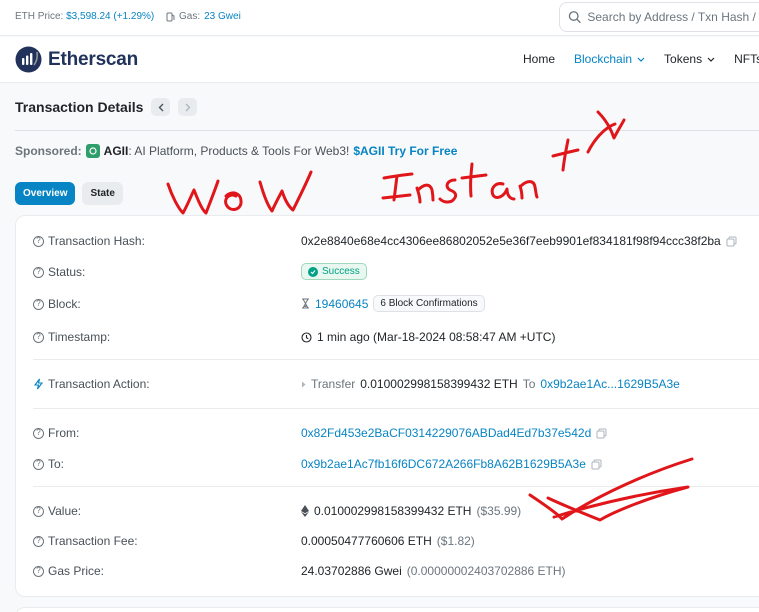 This screenshot has width=759, height=612. Describe the element at coordinates (341, 271) in the screenshot. I see `status-text: Success` at that location.